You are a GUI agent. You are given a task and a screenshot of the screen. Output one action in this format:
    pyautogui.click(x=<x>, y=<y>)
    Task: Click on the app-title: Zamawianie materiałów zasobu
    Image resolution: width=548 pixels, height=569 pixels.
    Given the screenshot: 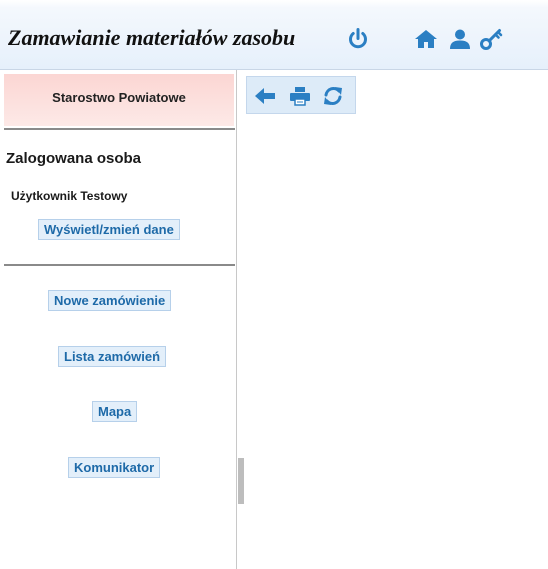 What is the action you would take?
    pyautogui.click(x=152, y=37)
    